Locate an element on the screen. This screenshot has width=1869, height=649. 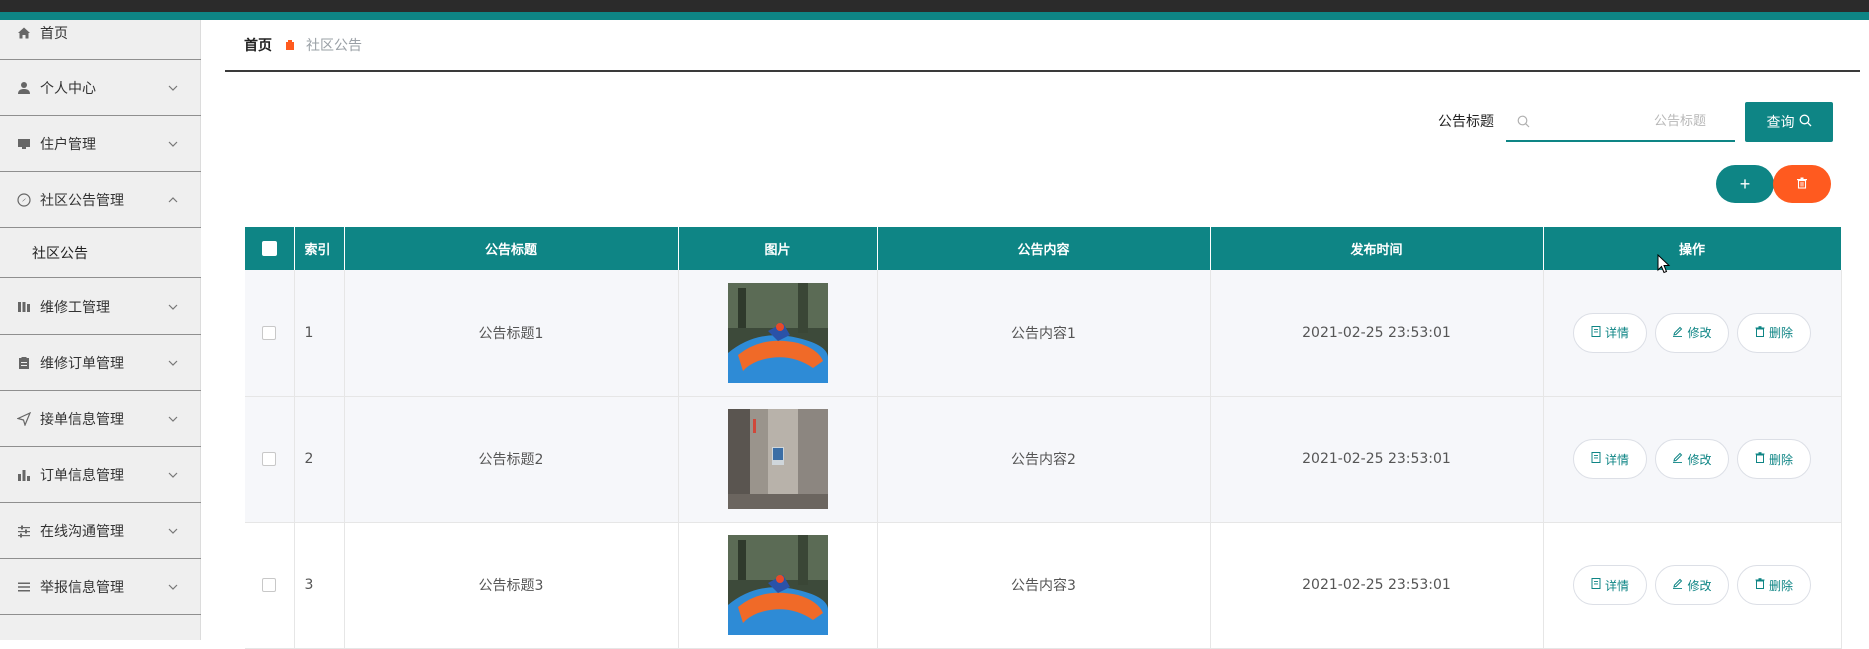
sidebar-item-label: 社区公告管理 is located at coordinates (82, 200).